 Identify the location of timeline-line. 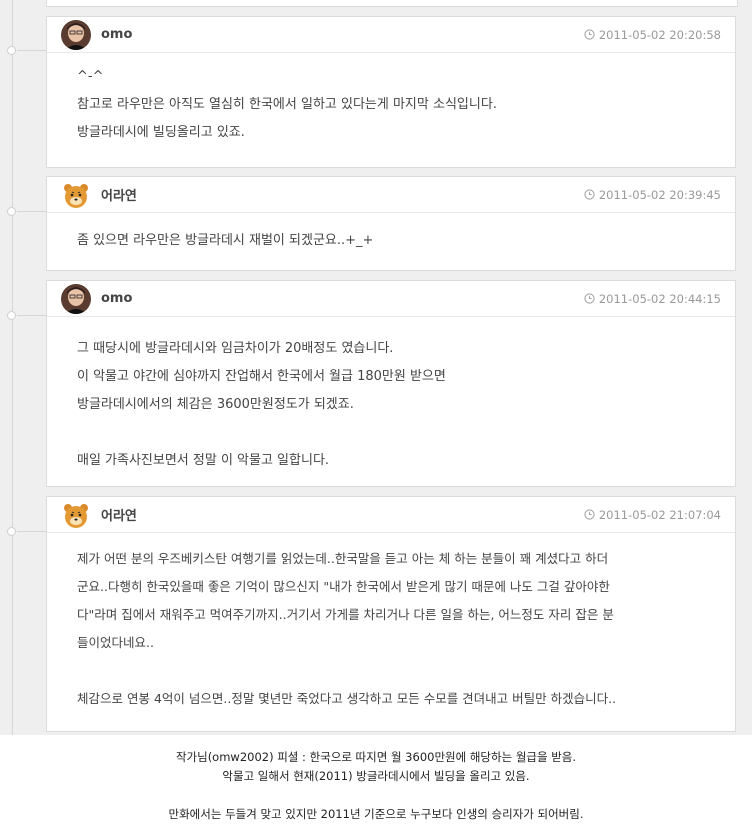
(12, 367).